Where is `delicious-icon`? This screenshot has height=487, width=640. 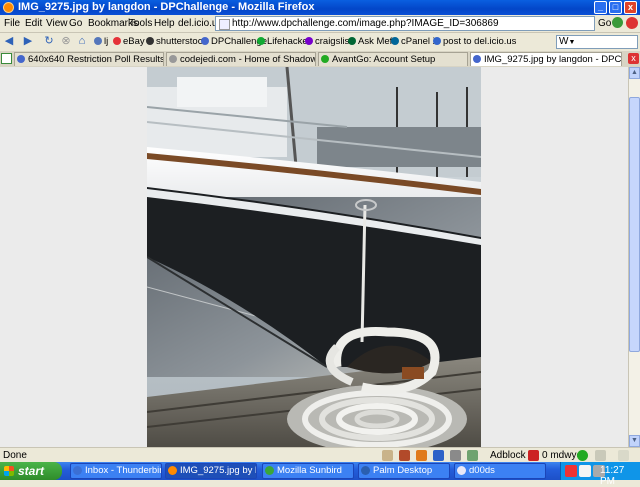 delicious-icon is located at coordinates (437, 41).